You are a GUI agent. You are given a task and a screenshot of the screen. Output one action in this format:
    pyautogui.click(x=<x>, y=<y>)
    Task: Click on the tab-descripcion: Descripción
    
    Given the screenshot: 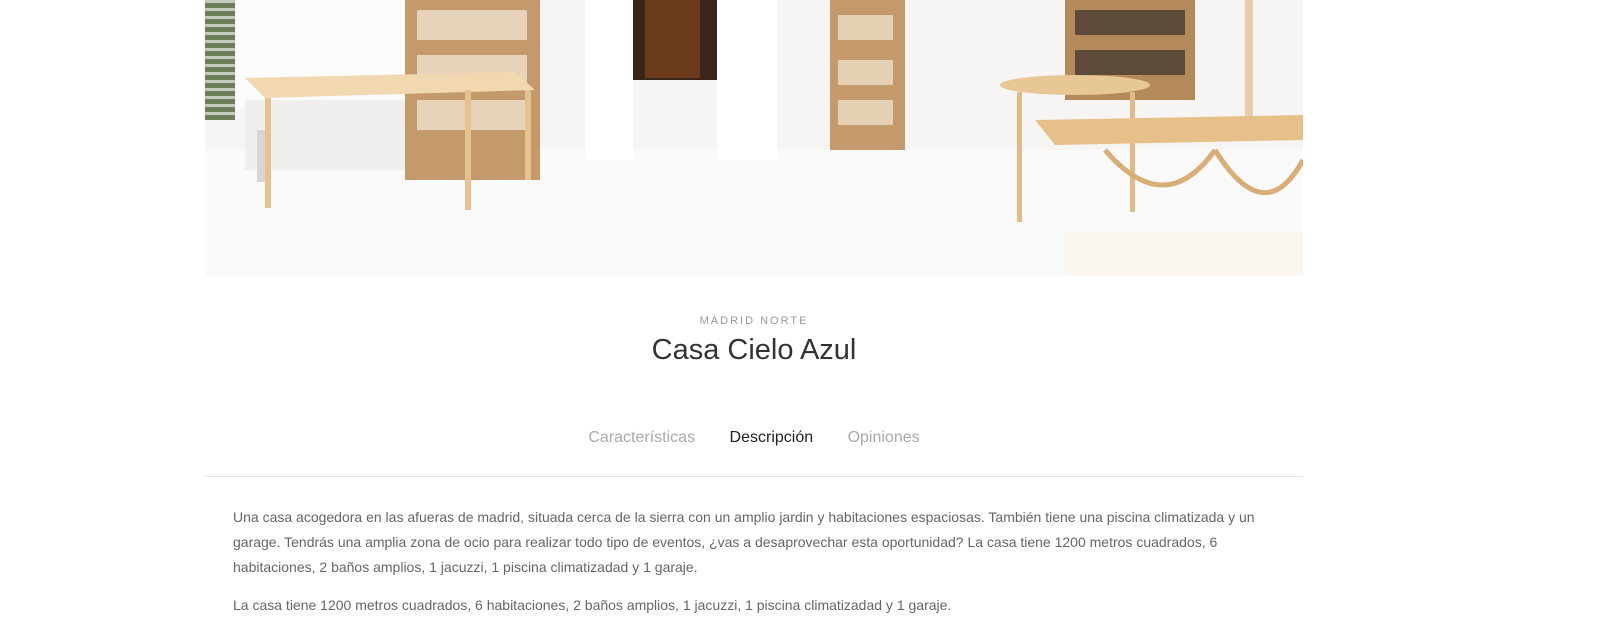 What is the action you would take?
    pyautogui.click(x=772, y=438)
    